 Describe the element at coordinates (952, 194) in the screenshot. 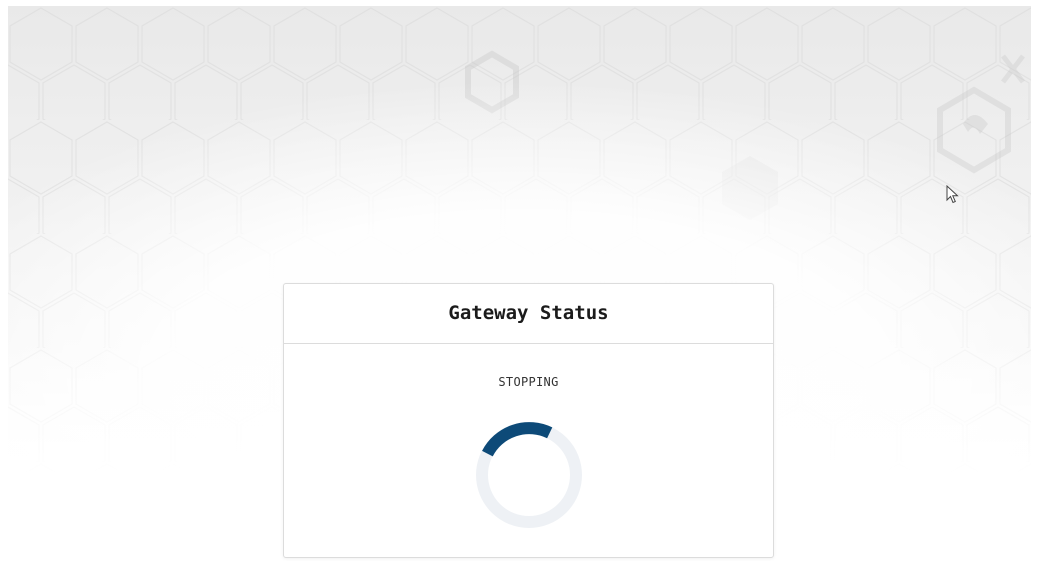

I see `mouse-pointer-icon` at that location.